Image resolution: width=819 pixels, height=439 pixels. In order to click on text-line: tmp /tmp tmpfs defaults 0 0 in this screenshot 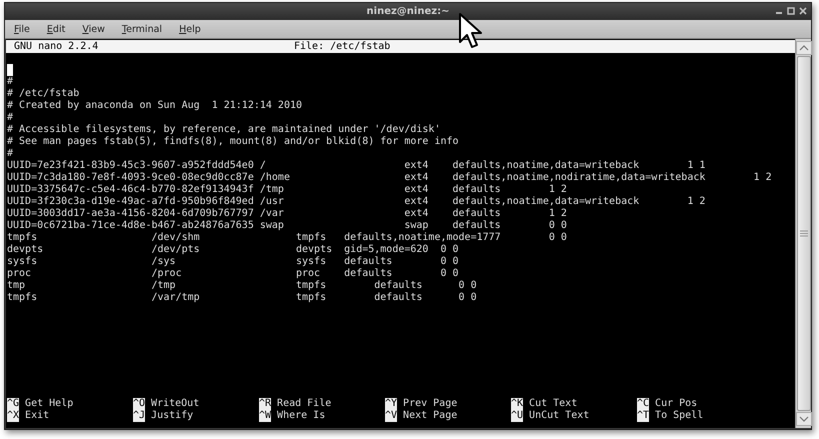, I will do `click(242, 285)`.